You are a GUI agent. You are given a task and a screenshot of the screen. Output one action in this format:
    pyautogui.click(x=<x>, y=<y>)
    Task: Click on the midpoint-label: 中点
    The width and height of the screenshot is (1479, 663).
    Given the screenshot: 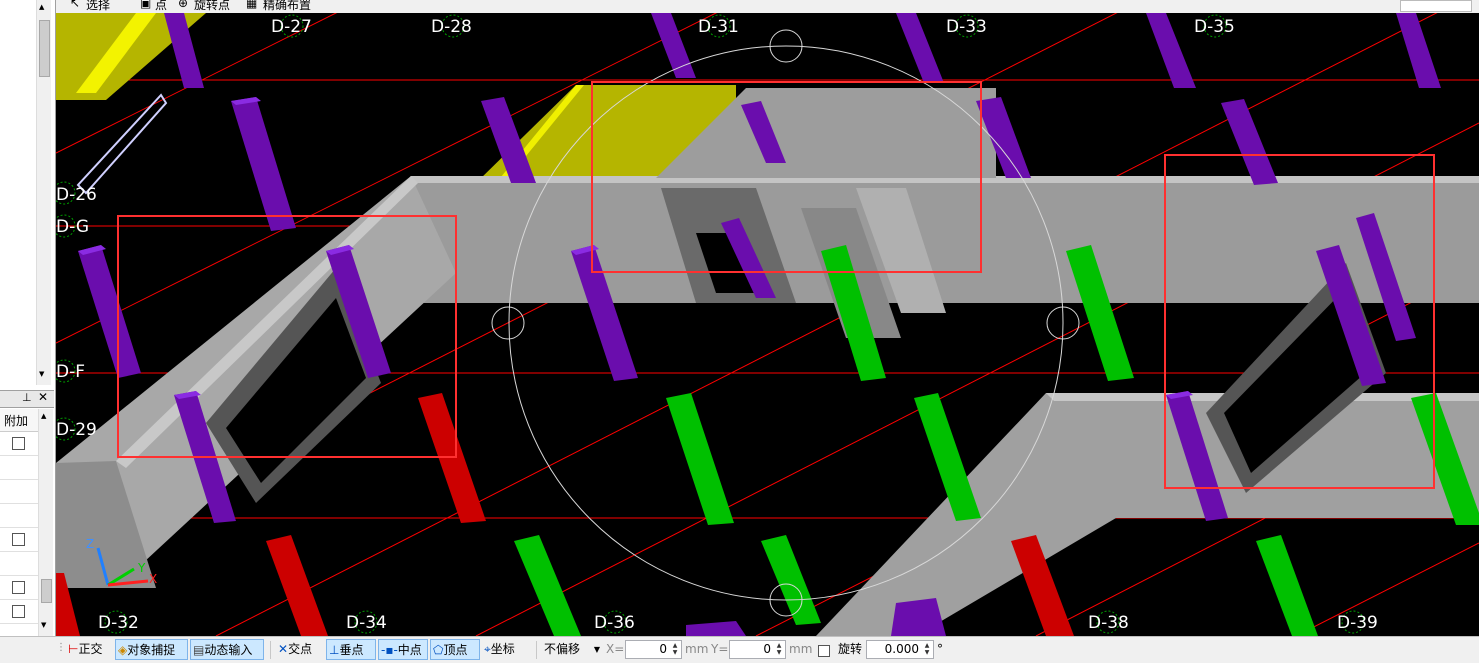 What is the action you would take?
    pyautogui.click(x=409, y=650)
    